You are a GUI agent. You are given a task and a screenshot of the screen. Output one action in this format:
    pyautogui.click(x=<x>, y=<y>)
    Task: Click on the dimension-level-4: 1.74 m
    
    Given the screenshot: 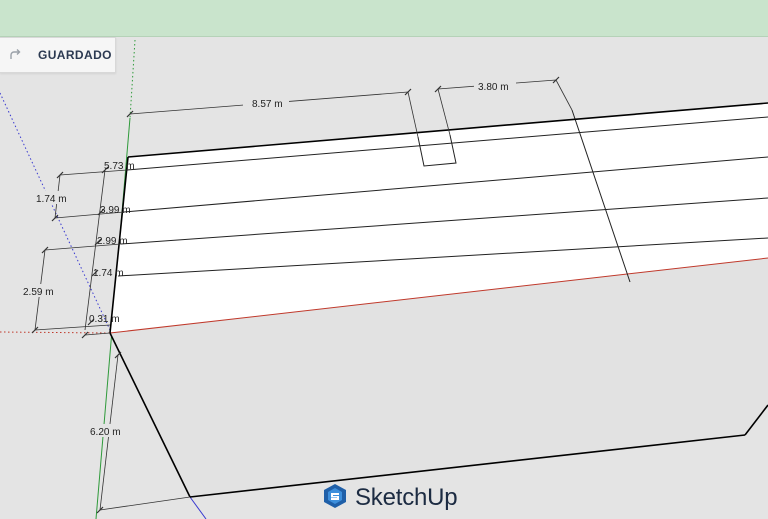 What is the action you would take?
    pyautogui.click(x=108, y=273)
    